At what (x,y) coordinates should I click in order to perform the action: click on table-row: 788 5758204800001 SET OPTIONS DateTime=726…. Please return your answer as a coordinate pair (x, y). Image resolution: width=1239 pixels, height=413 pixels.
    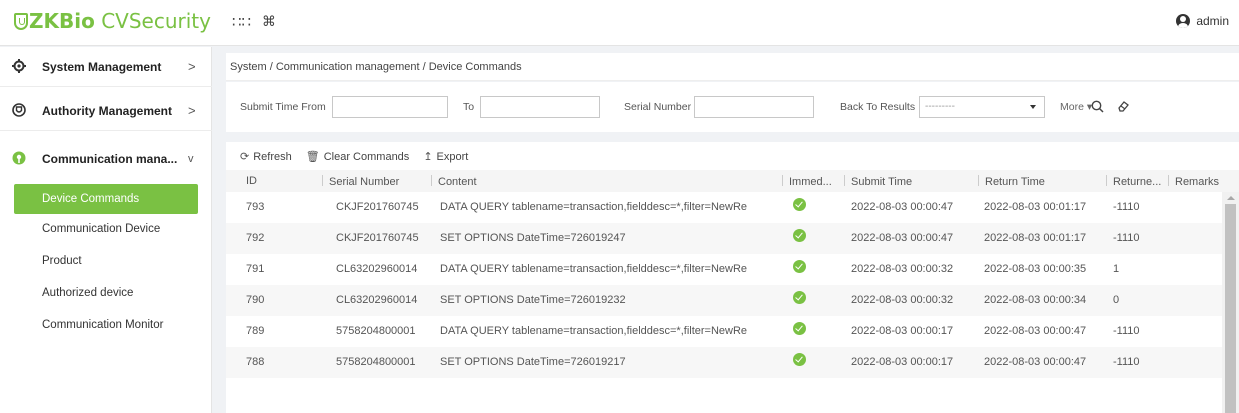
    Looking at the image, I should click on (724, 362).